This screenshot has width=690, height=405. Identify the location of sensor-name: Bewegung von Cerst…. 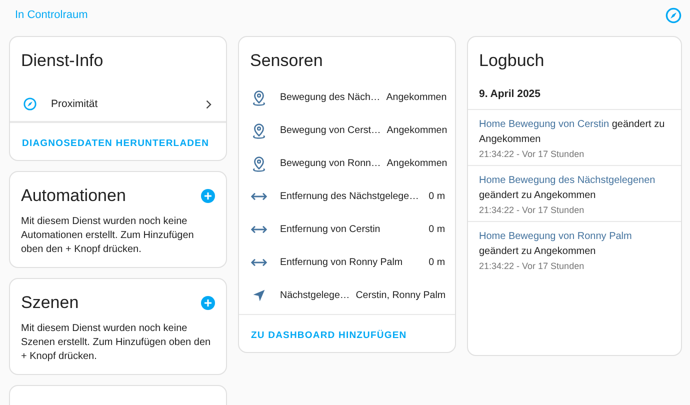
(330, 130).